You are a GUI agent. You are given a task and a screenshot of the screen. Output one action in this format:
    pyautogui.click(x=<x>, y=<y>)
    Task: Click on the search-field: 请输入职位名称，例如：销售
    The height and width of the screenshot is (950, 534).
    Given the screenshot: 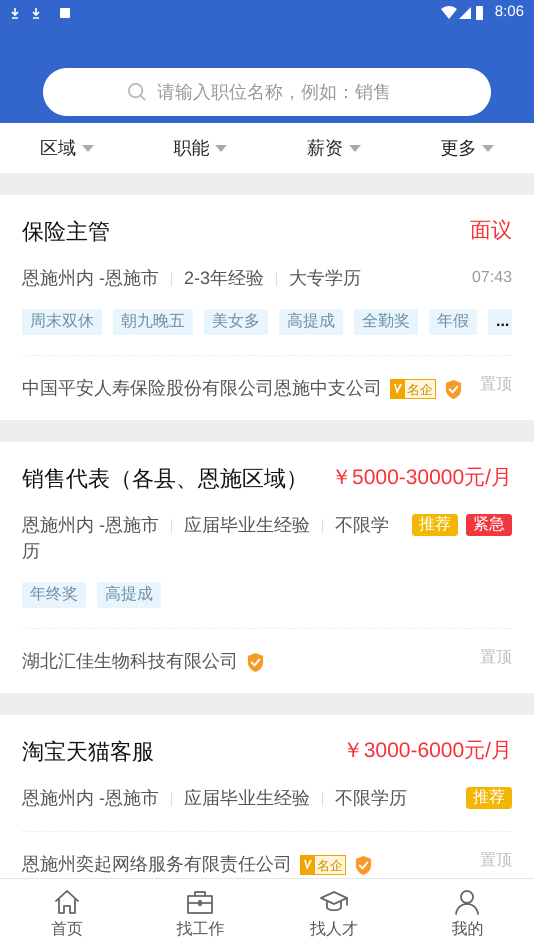 What is the action you would take?
    pyautogui.click(x=267, y=92)
    